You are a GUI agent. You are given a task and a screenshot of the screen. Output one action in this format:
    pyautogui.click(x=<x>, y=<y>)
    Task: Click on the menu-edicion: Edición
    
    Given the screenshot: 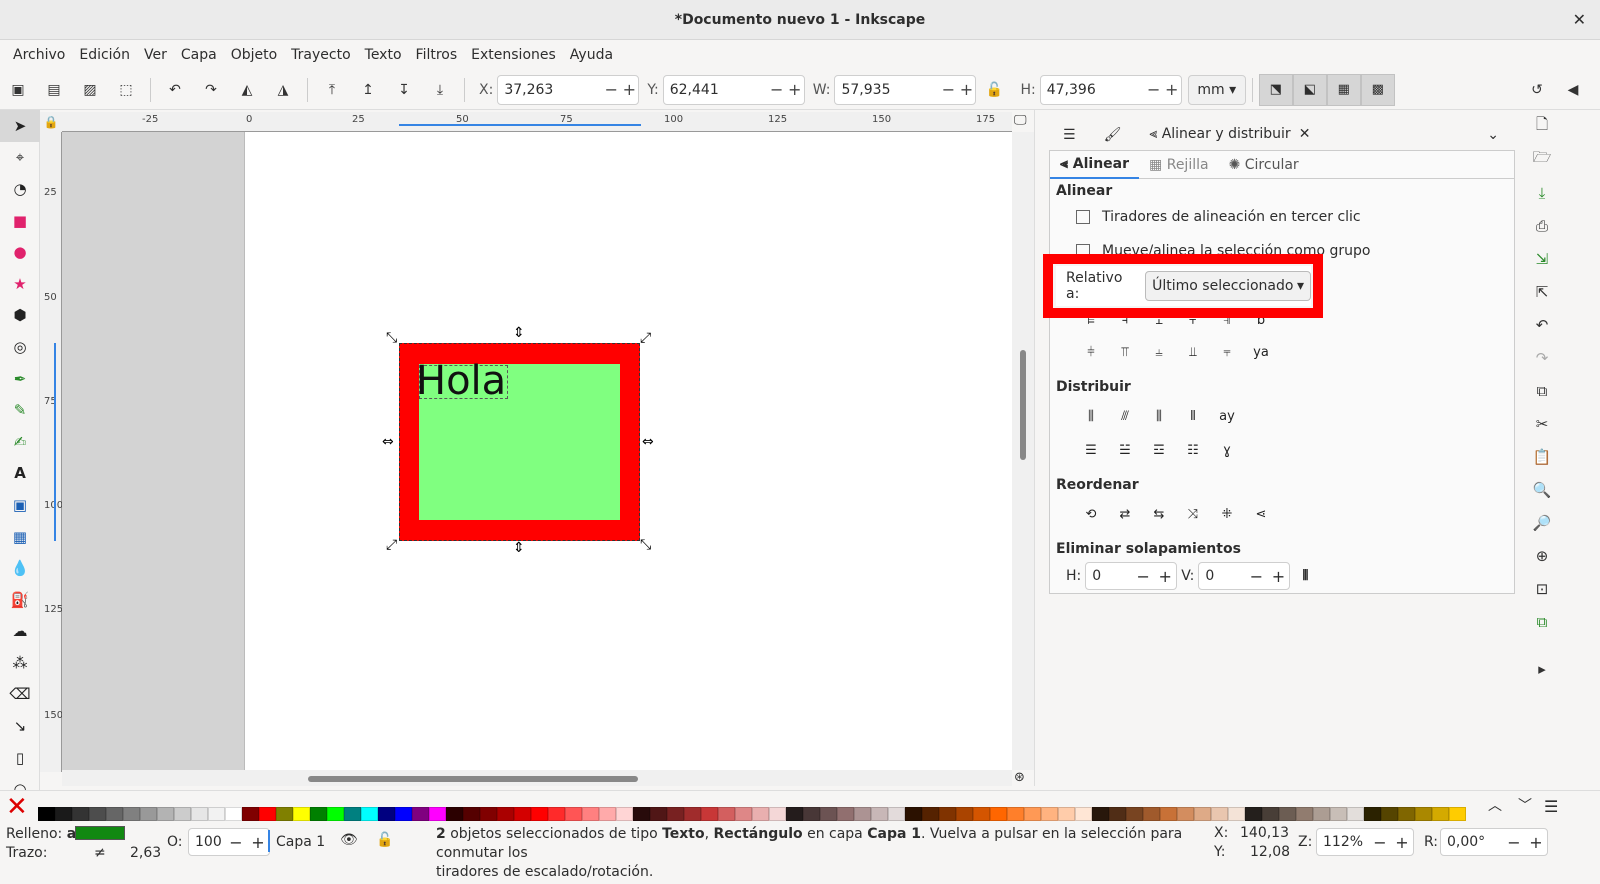 What is the action you would take?
    pyautogui.click(x=104, y=55)
    